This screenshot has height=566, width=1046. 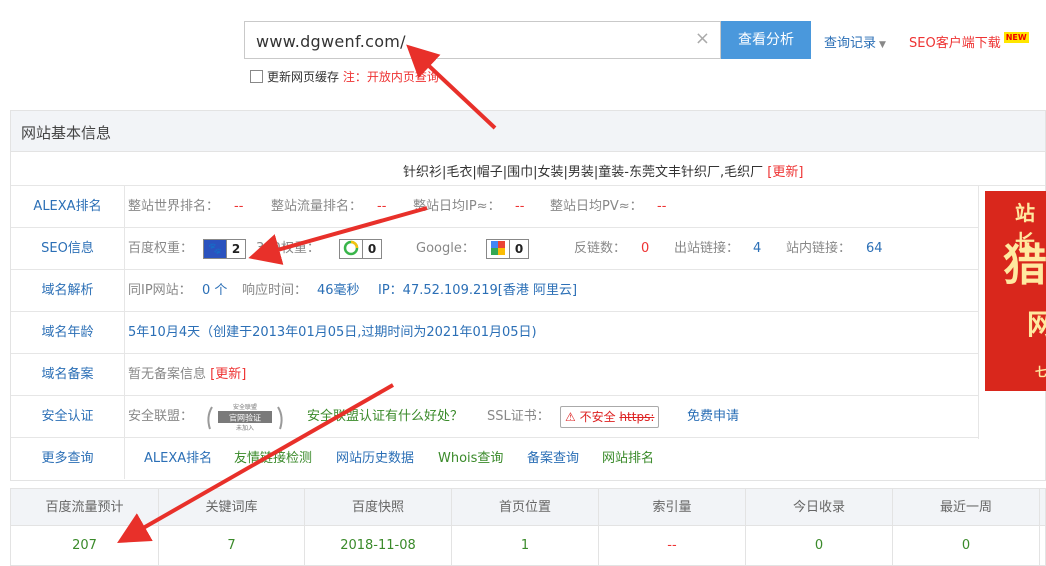 I want to click on warning-icon: ⚠, so click(x=570, y=416).